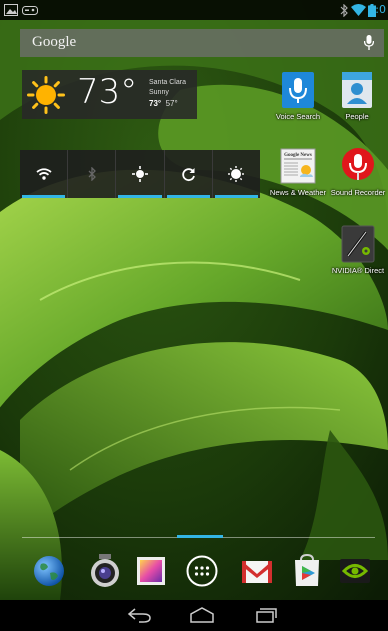  Describe the element at coordinates (155, 103) in the screenshot. I see `weather-high: 73°` at that location.